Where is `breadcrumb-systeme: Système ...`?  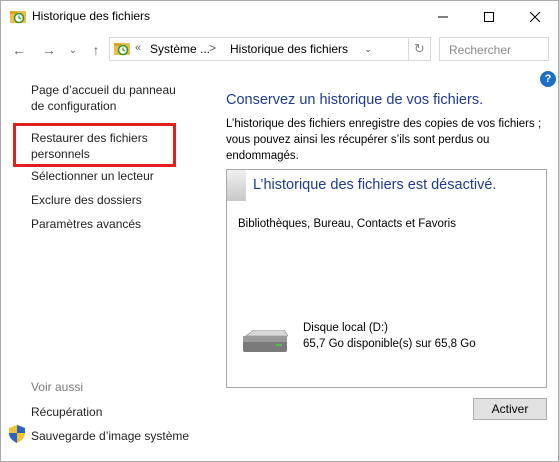 breadcrumb-systeme: Système ... is located at coordinates (180, 49).